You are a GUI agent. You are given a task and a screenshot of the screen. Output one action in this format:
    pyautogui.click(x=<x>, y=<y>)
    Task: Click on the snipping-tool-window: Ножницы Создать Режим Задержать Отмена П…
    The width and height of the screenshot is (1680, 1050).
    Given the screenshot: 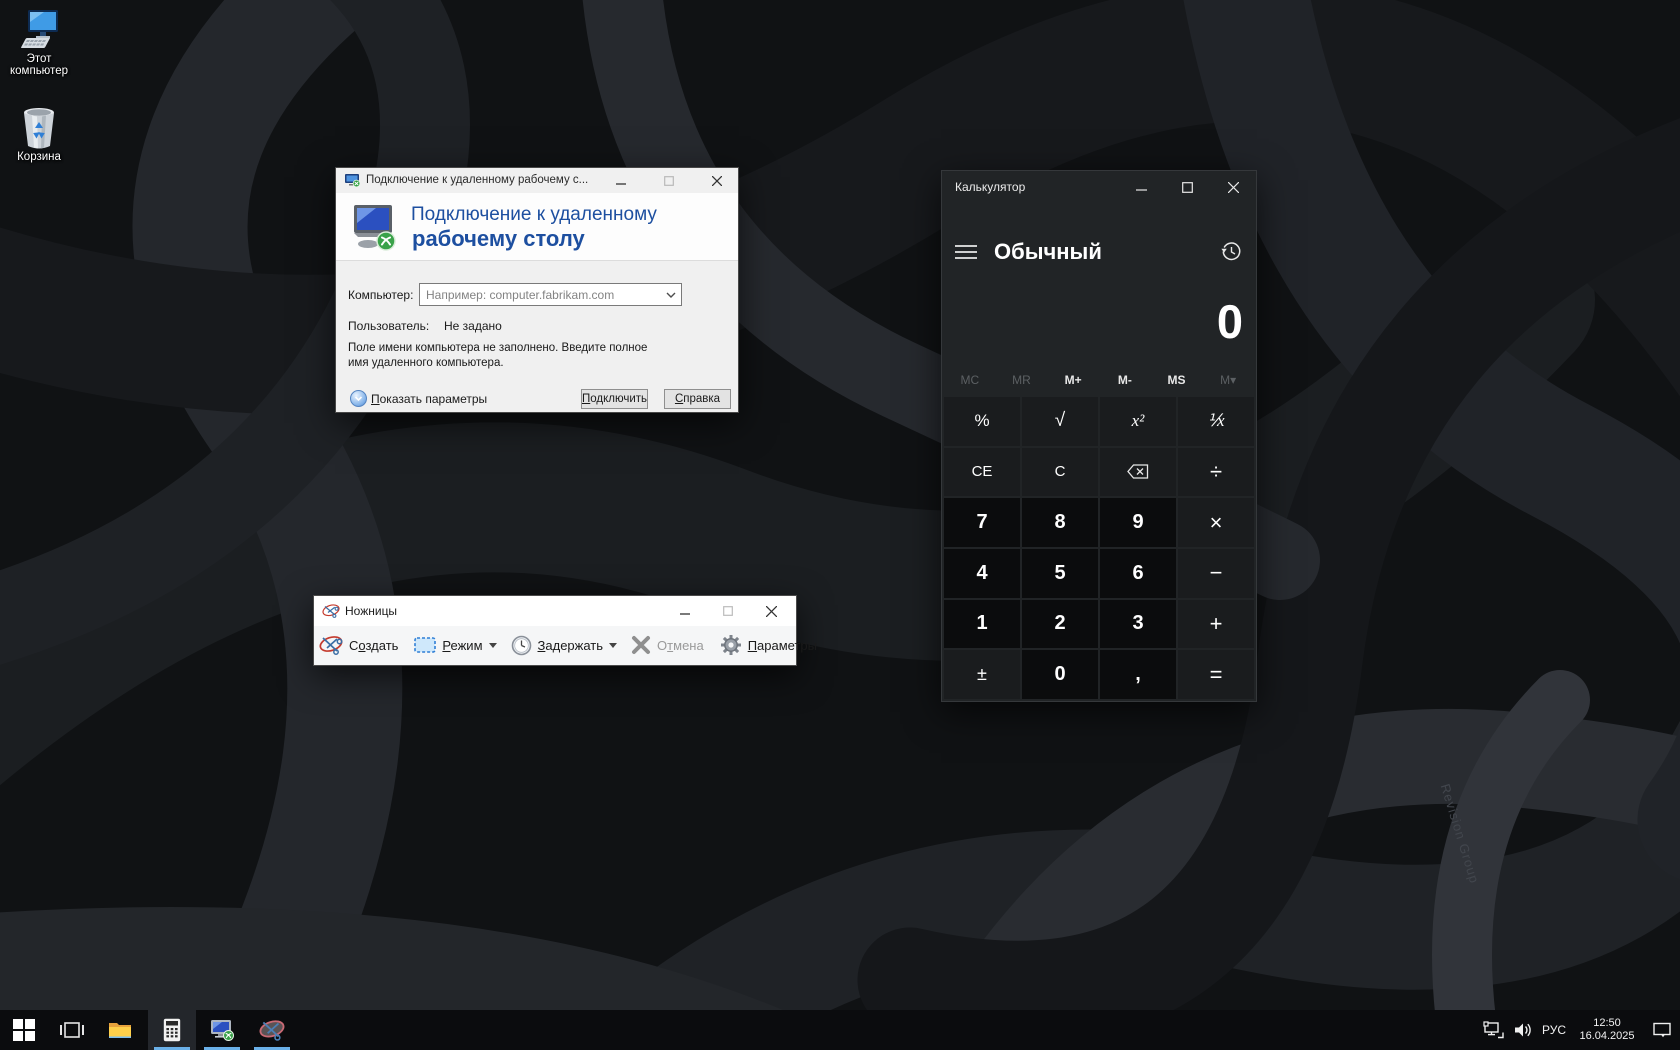 What is the action you would take?
    pyautogui.click(x=565, y=630)
    